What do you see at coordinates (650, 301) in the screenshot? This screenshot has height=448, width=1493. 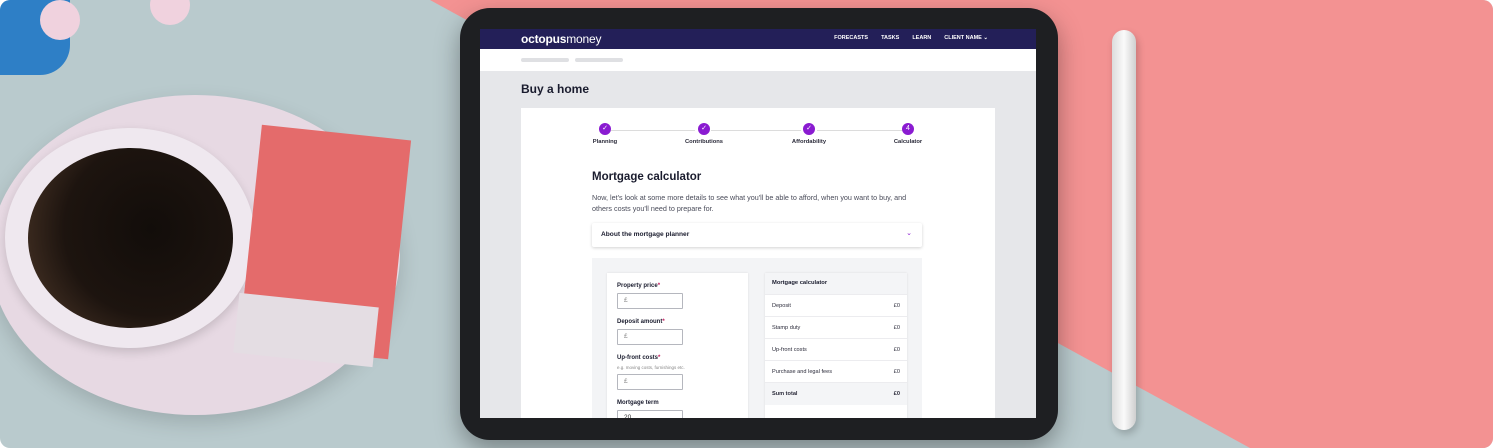 I see `property-price-input: £` at bounding box center [650, 301].